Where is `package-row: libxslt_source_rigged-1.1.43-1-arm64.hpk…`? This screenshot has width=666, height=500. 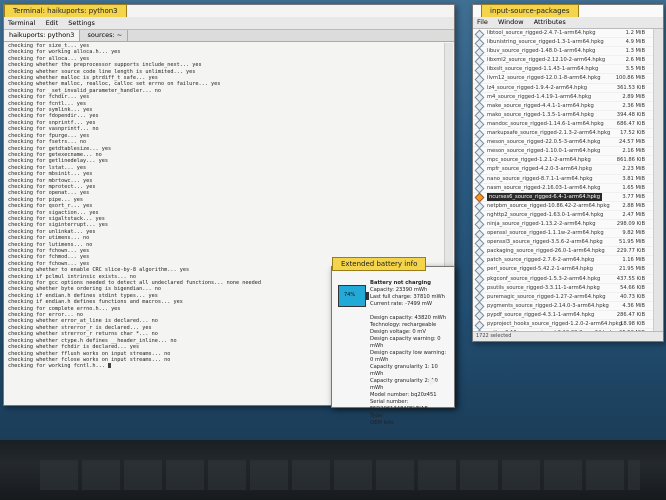 package-row: libxslt_source_rigged-1.1.43-1-arm64.hpk… is located at coordinates (563, 70).